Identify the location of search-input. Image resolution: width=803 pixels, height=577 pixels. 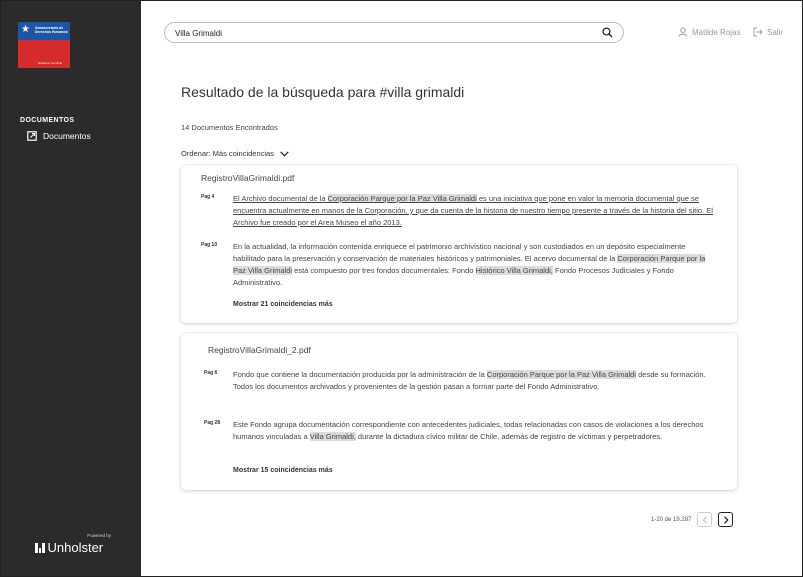
(385, 33).